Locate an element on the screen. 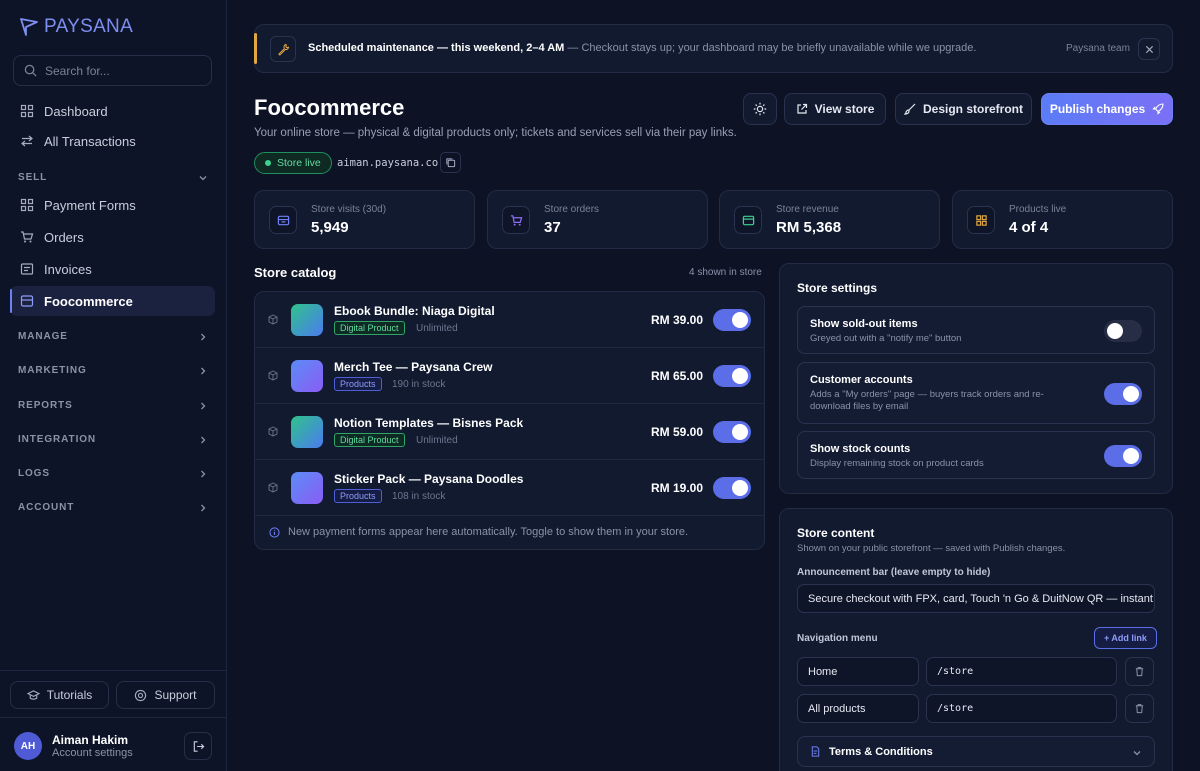 This screenshot has width=1200, height=771. sidebar-item-payment-forms: Payment Forms is located at coordinates (112, 205).